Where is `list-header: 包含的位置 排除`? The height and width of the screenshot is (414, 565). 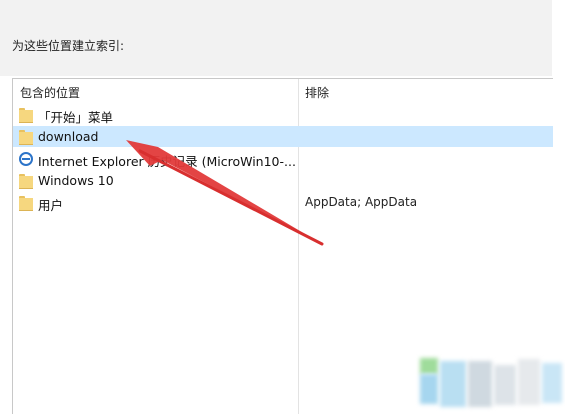
list-header: 包含的位置 排除 is located at coordinates (283, 90).